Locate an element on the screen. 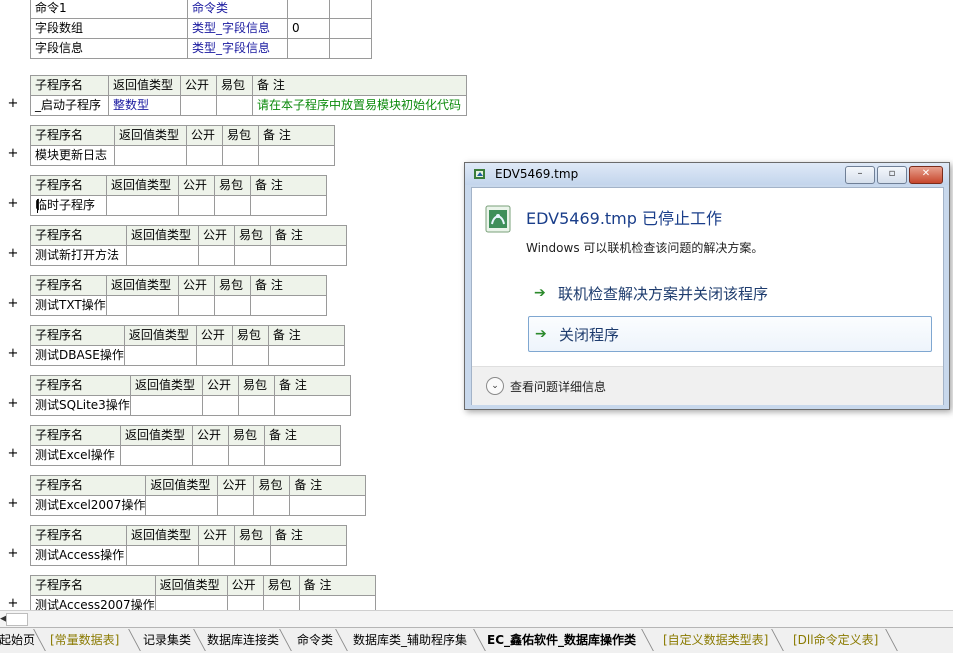  subroutine-table: 子程序名 返回值类型 公开 易包备 注测试DBASE操作 is located at coordinates (187, 345).